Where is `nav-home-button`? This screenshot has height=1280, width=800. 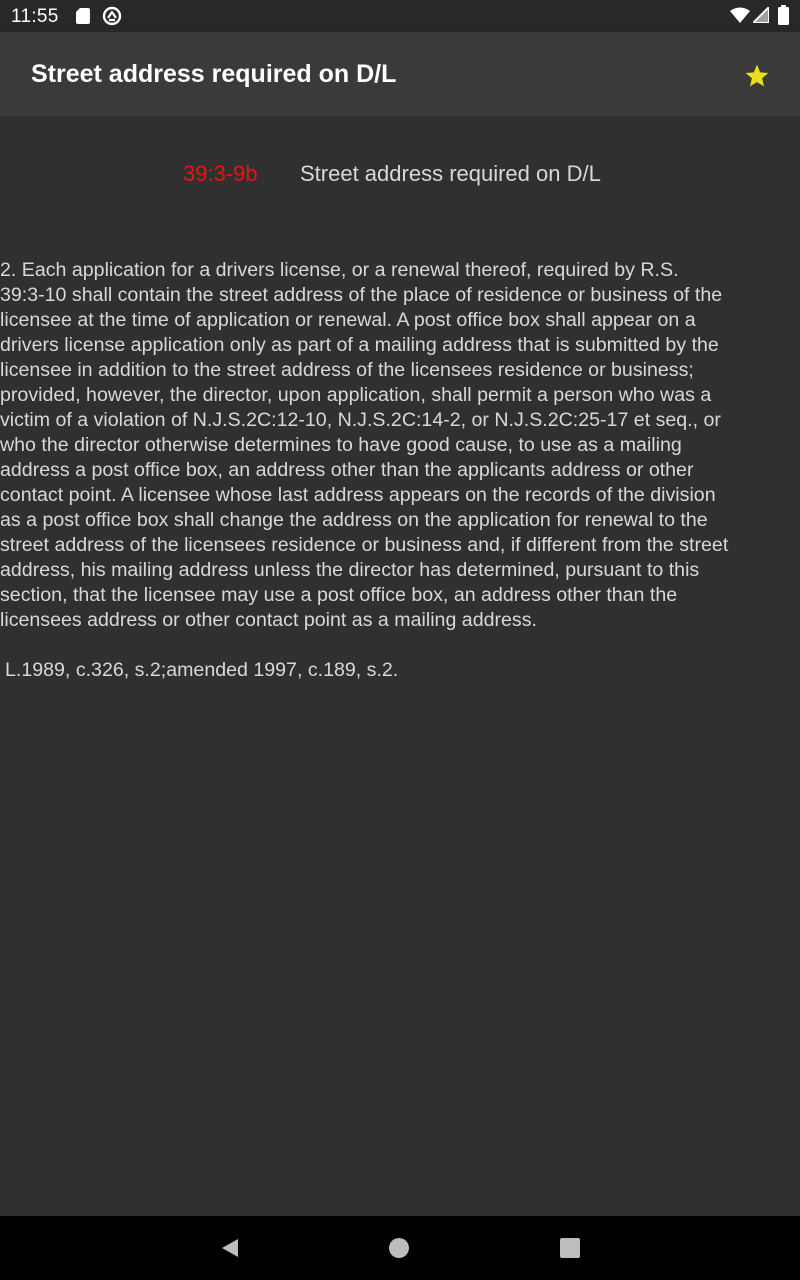
nav-home-button is located at coordinates (399, 1248).